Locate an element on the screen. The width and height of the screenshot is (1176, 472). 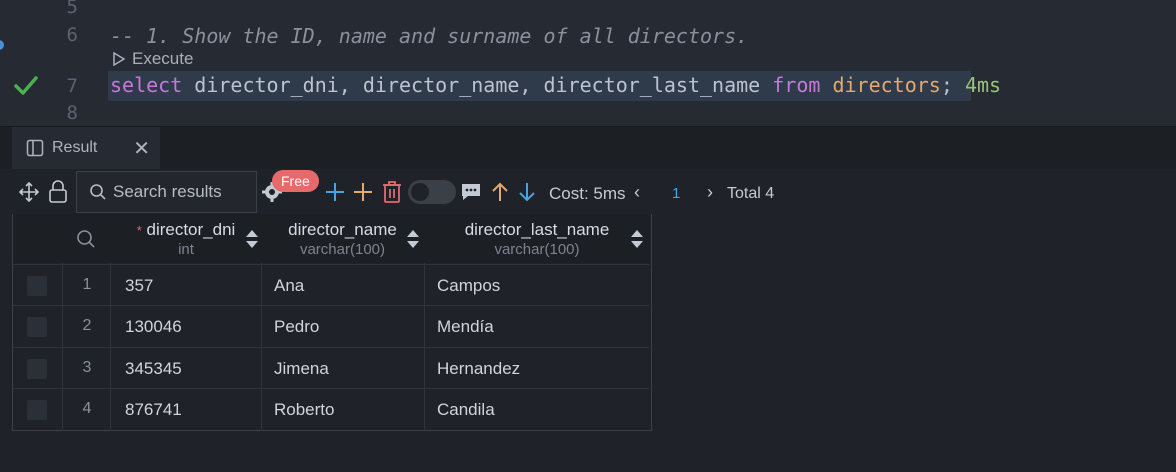
cell-director-name: Pedro is located at coordinates (296, 327).